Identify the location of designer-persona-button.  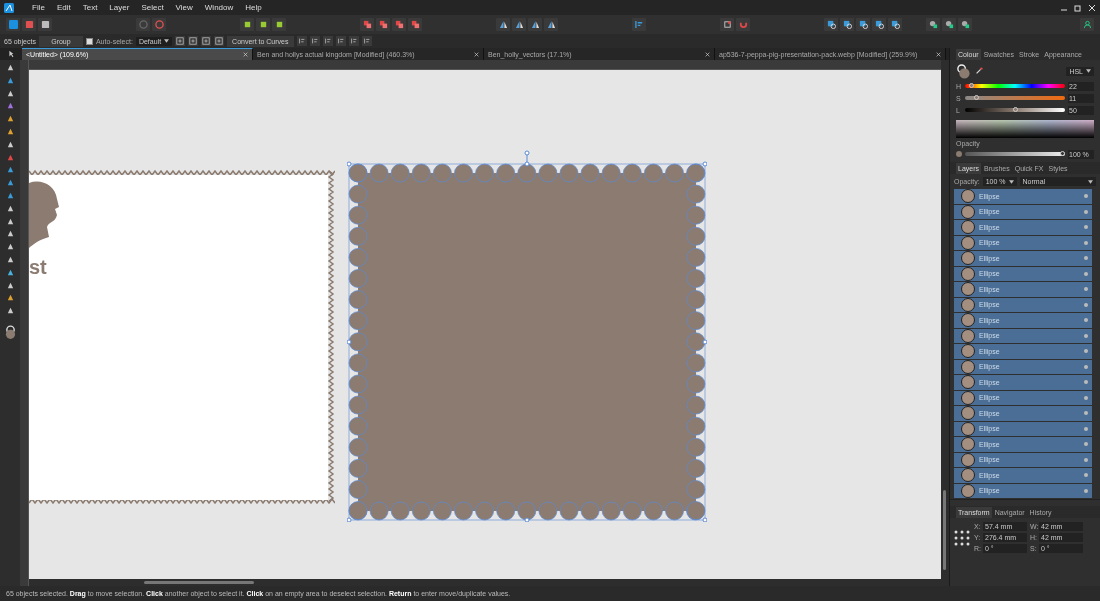
(13, 24).